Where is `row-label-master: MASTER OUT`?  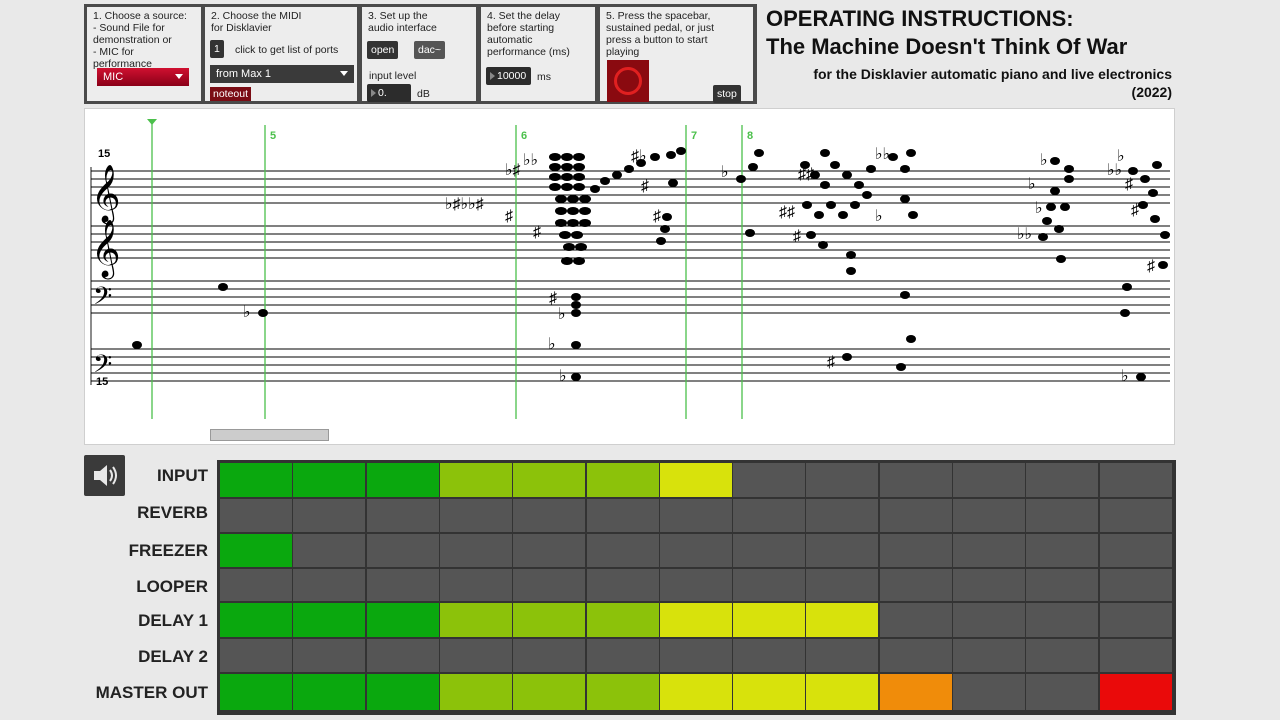 row-label-master: MASTER OUT is located at coordinates (151, 692).